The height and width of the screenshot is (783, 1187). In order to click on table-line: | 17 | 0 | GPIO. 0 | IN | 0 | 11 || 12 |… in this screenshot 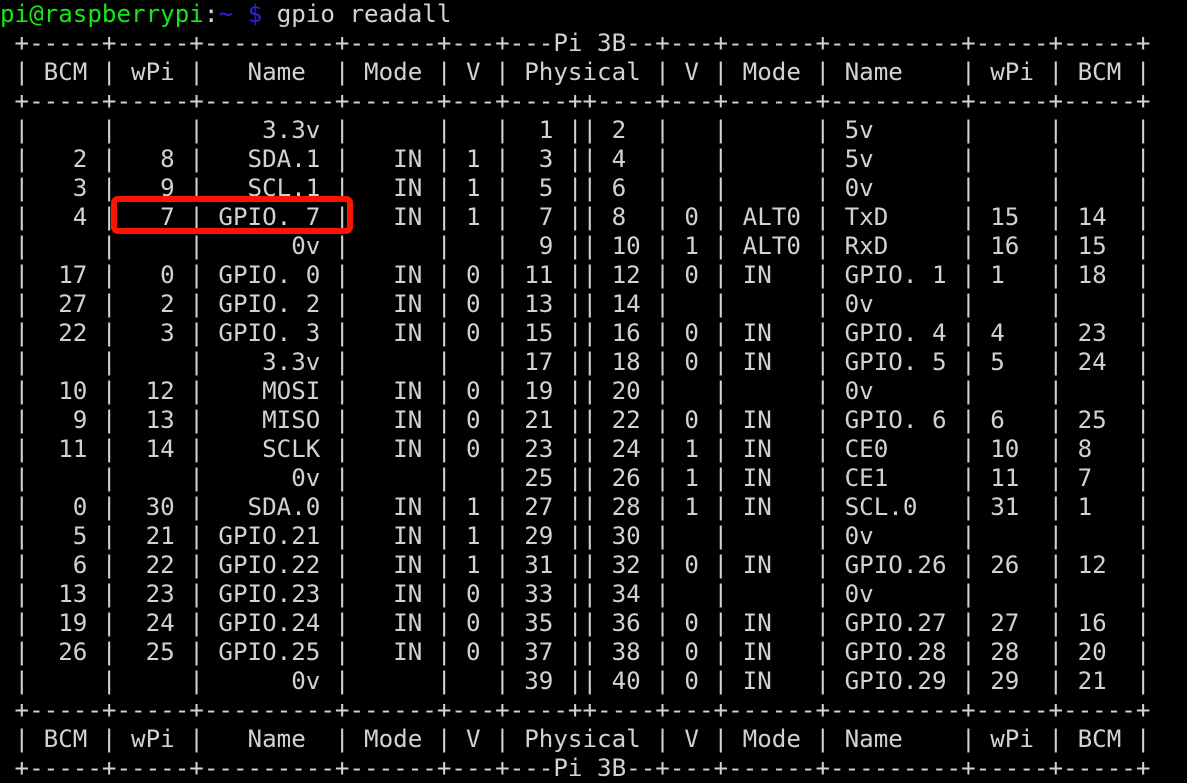, I will do `click(575, 275)`.